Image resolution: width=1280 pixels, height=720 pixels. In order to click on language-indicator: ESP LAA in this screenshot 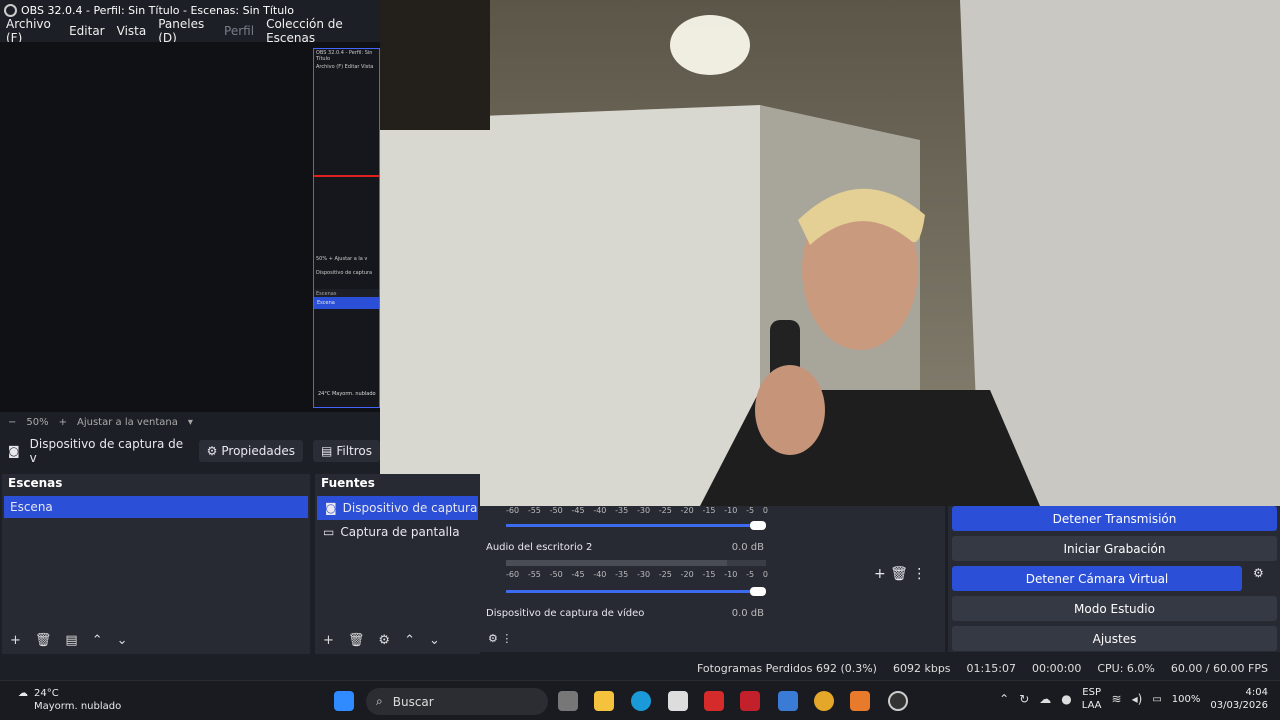, I will do `click(1092, 699)`.